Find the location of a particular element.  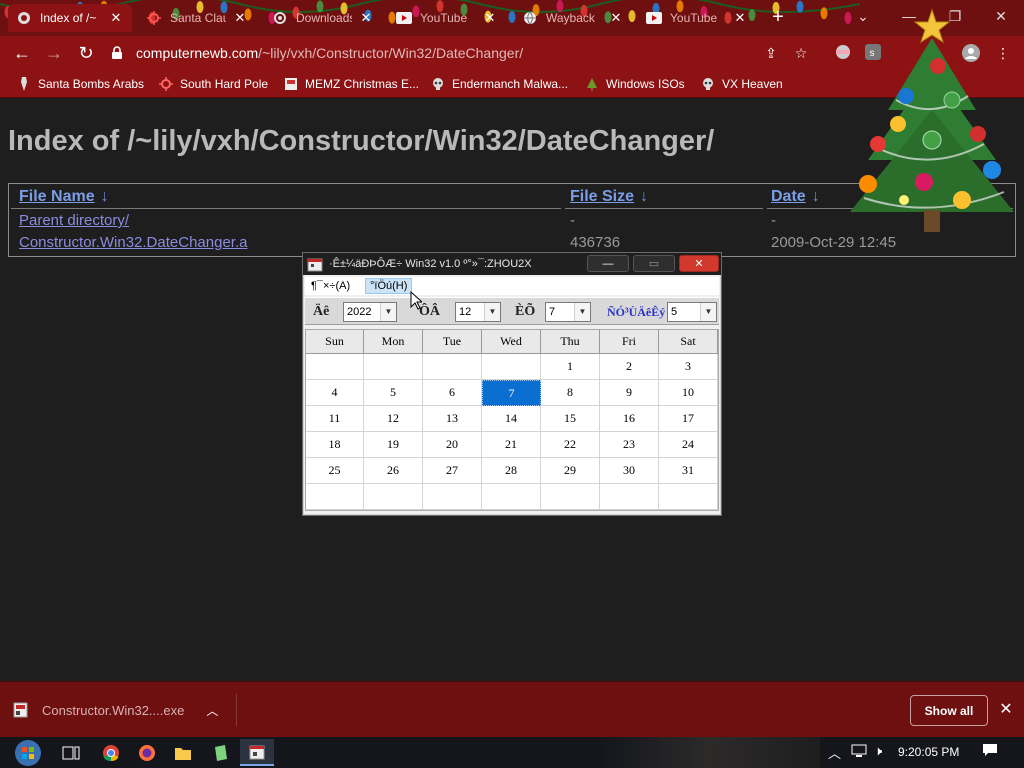

download-item: Constructor.Win32....exe ︿ is located at coordinates (115, 710).